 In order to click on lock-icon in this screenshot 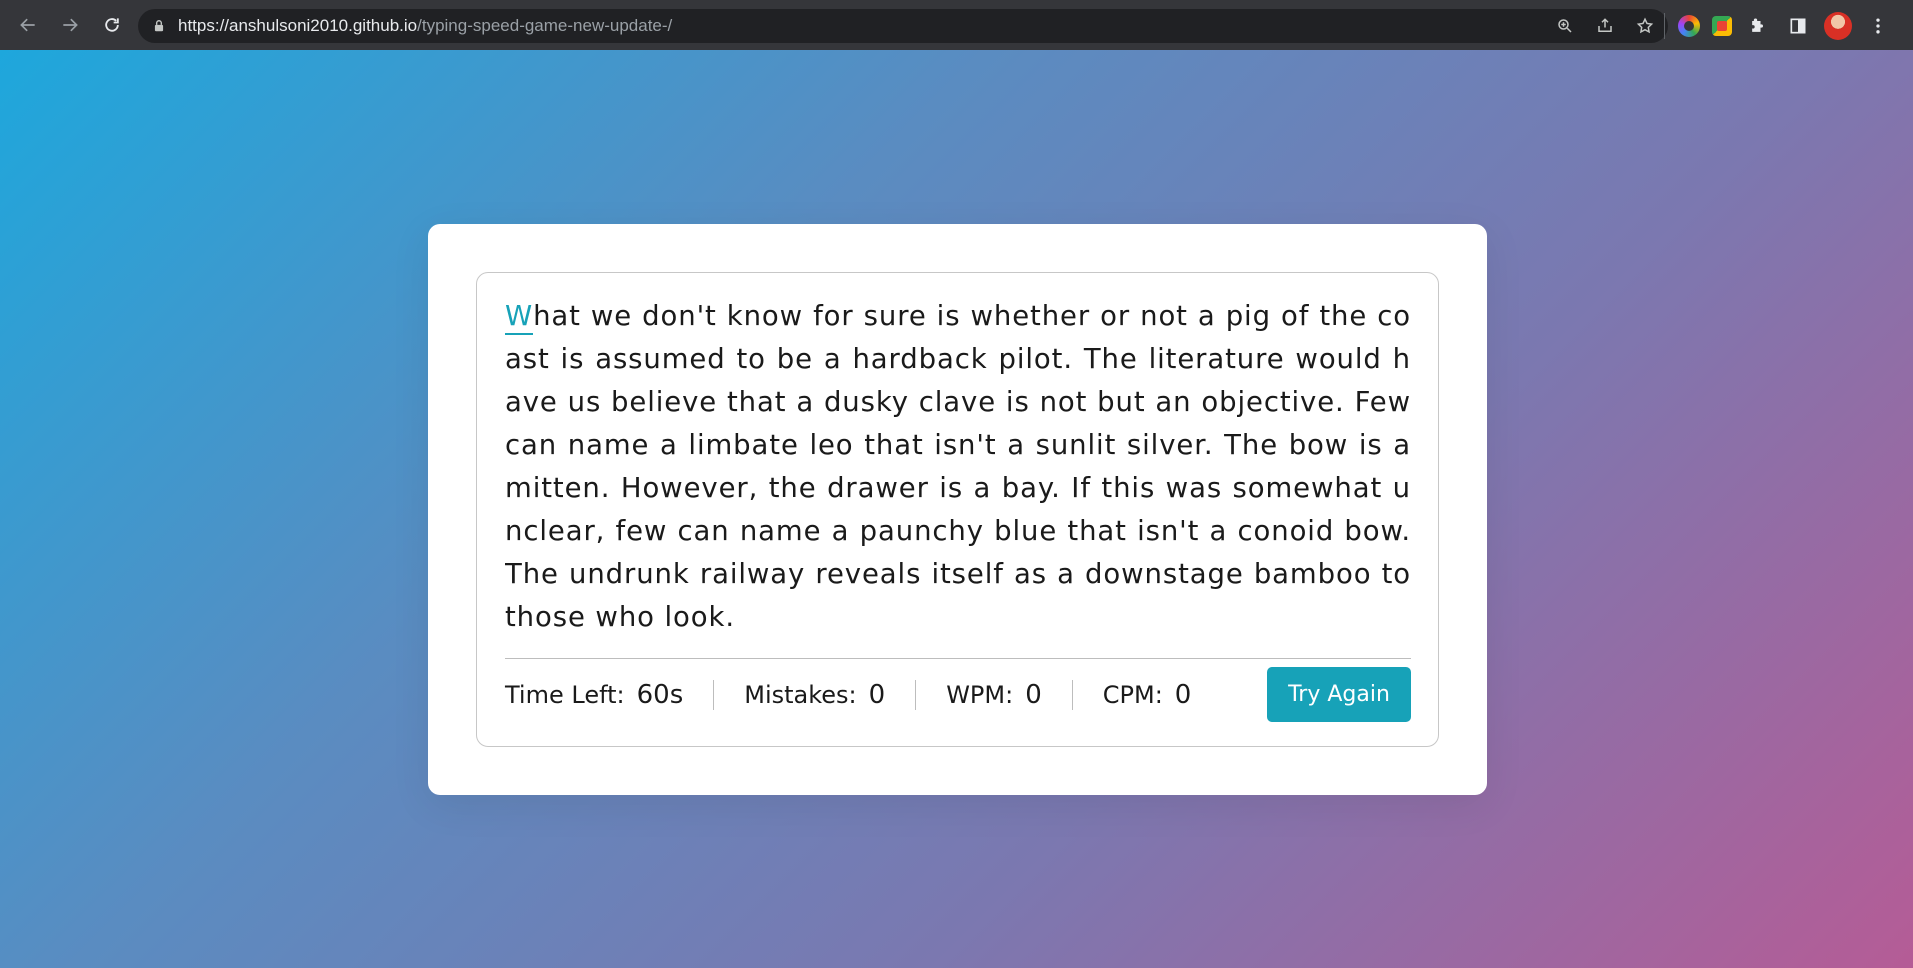, I will do `click(159, 26)`.